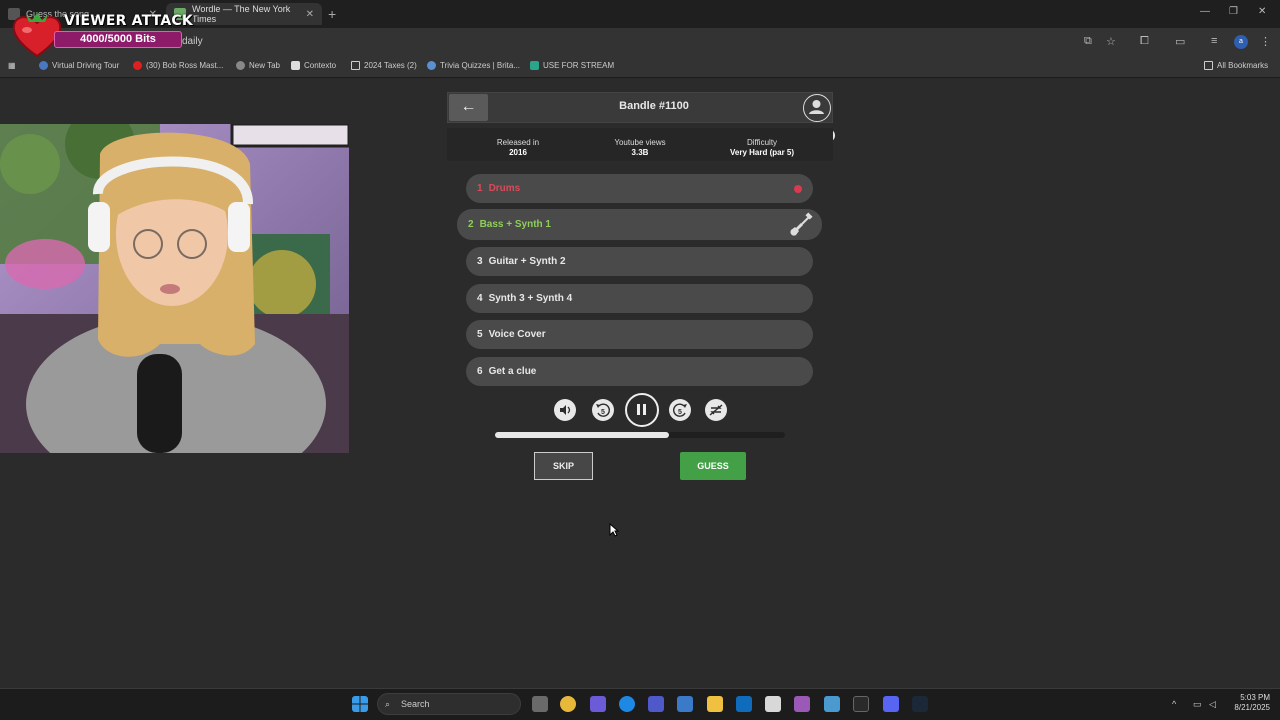 Image resolution: width=1280 pixels, height=720 pixels. I want to click on loop-off-icon, so click(716, 410).